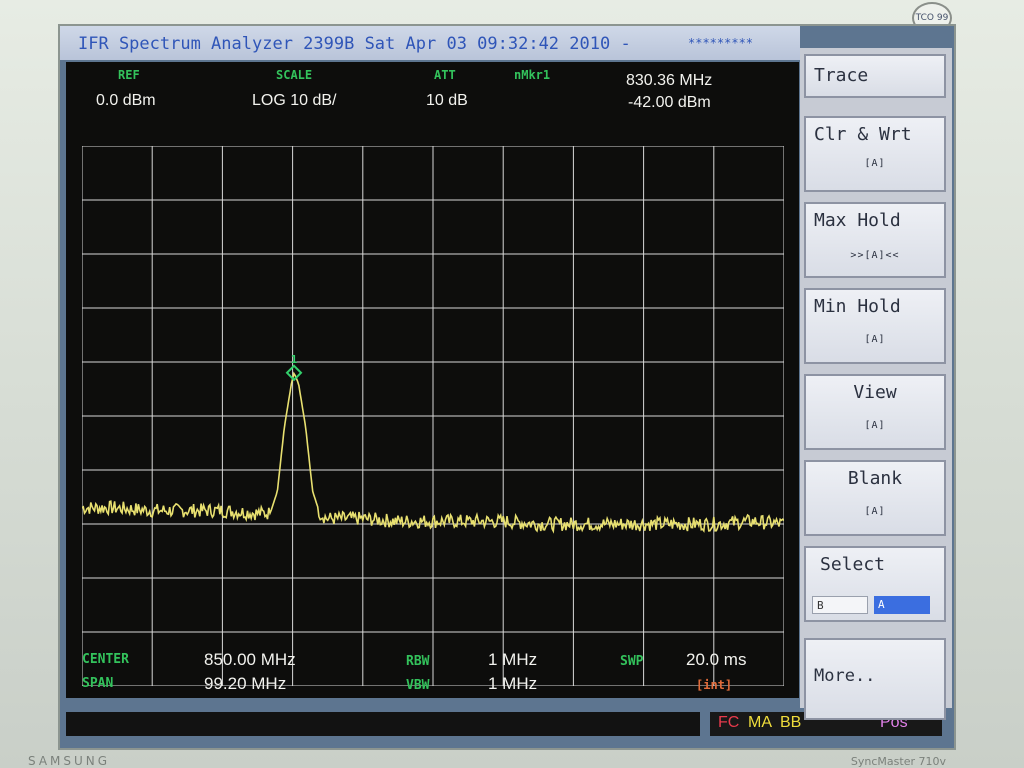 This screenshot has width=1024, height=768. What do you see at coordinates (853, 564) in the screenshot?
I see `select-label: Select` at bounding box center [853, 564].